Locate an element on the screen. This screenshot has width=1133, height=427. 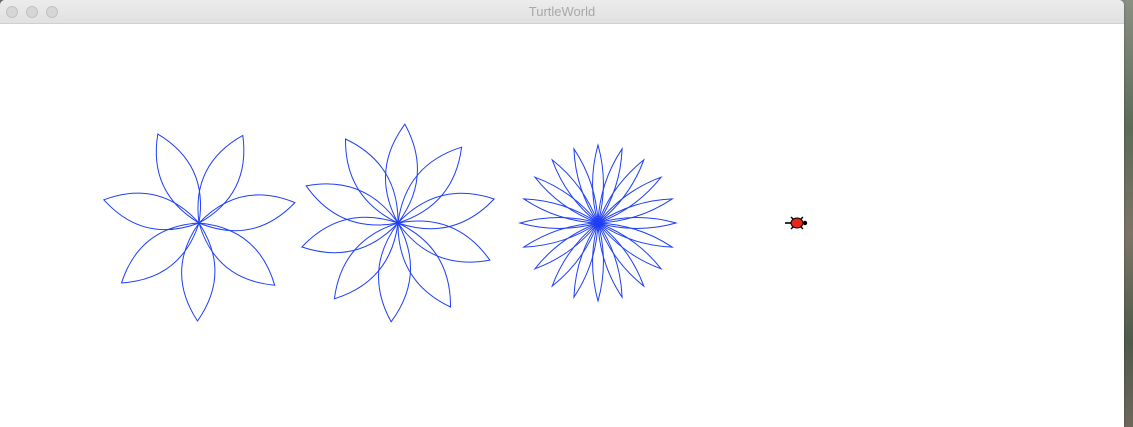
window-title: TurtleWorld is located at coordinates (562, 11).